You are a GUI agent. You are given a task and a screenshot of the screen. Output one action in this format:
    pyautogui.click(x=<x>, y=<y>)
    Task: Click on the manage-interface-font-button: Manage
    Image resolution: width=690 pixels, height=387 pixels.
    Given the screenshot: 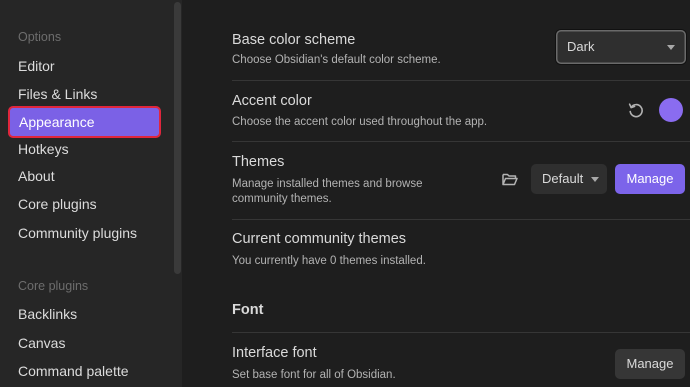 What is the action you would take?
    pyautogui.click(x=650, y=364)
    